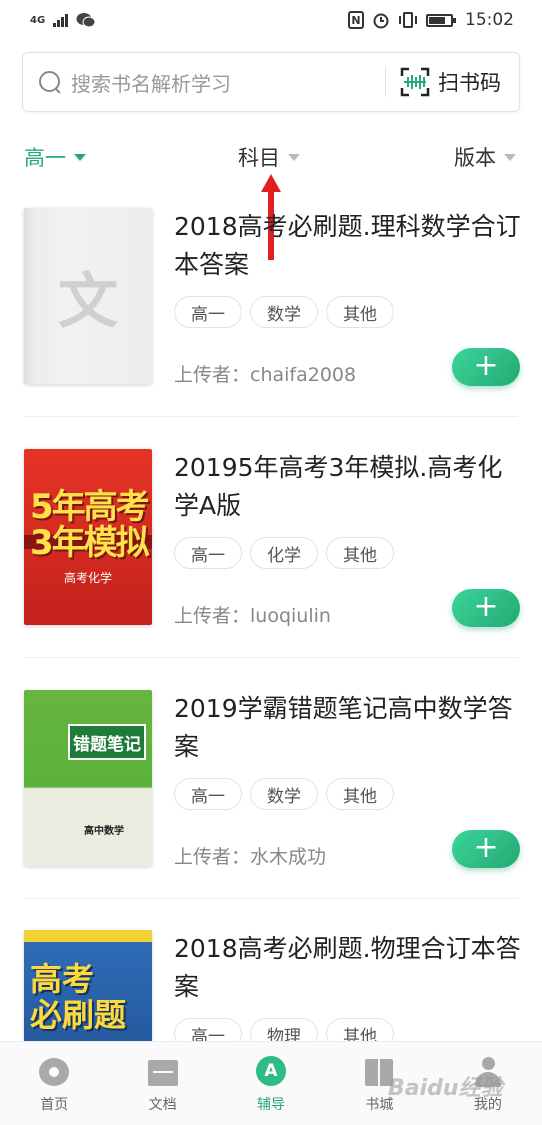  I want to click on subject-filter: 科目, so click(269, 157).